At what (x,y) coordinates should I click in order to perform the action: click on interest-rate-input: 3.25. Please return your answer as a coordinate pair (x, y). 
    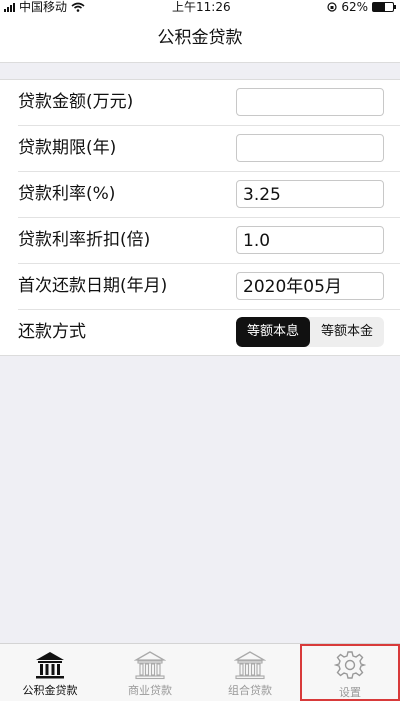
    Looking at the image, I should click on (310, 194).